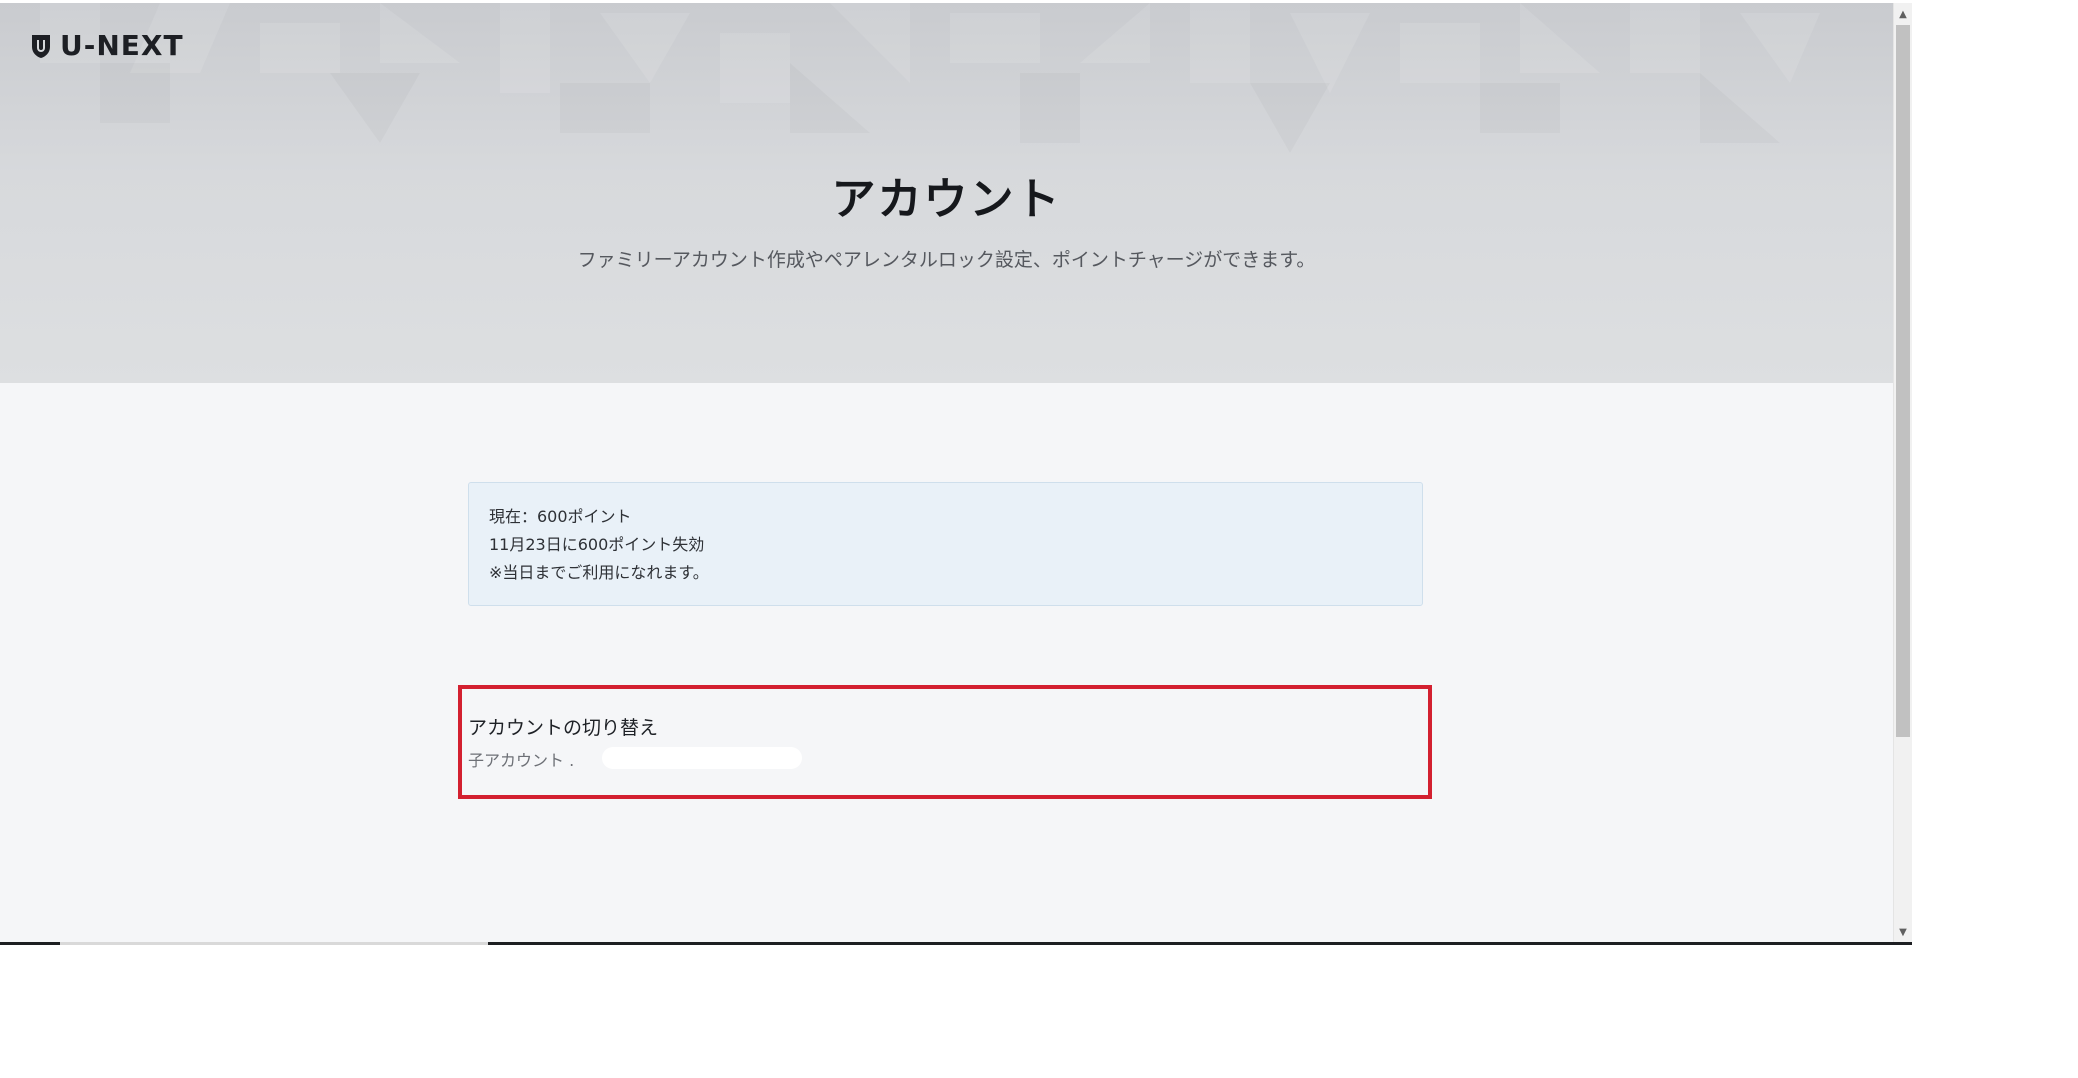 Image resolution: width=2078 pixels, height=1078 pixels. Describe the element at coordinates (946, 199) in the screenshot. I see `page-title: アカウント` at that location.